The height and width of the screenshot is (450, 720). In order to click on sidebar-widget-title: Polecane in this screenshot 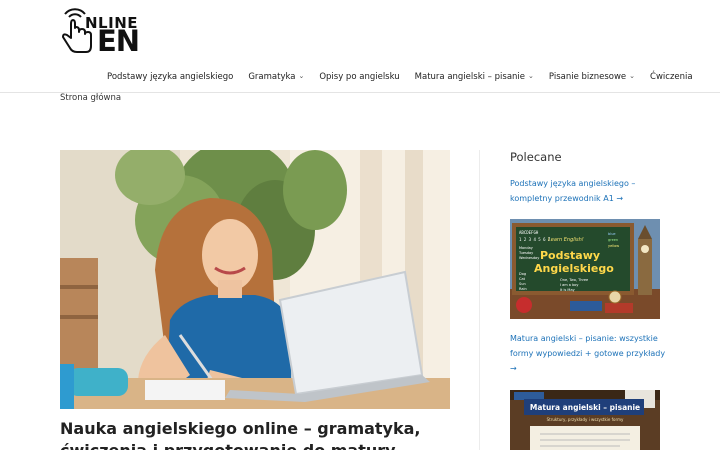, I will do `click(536, 157)`.